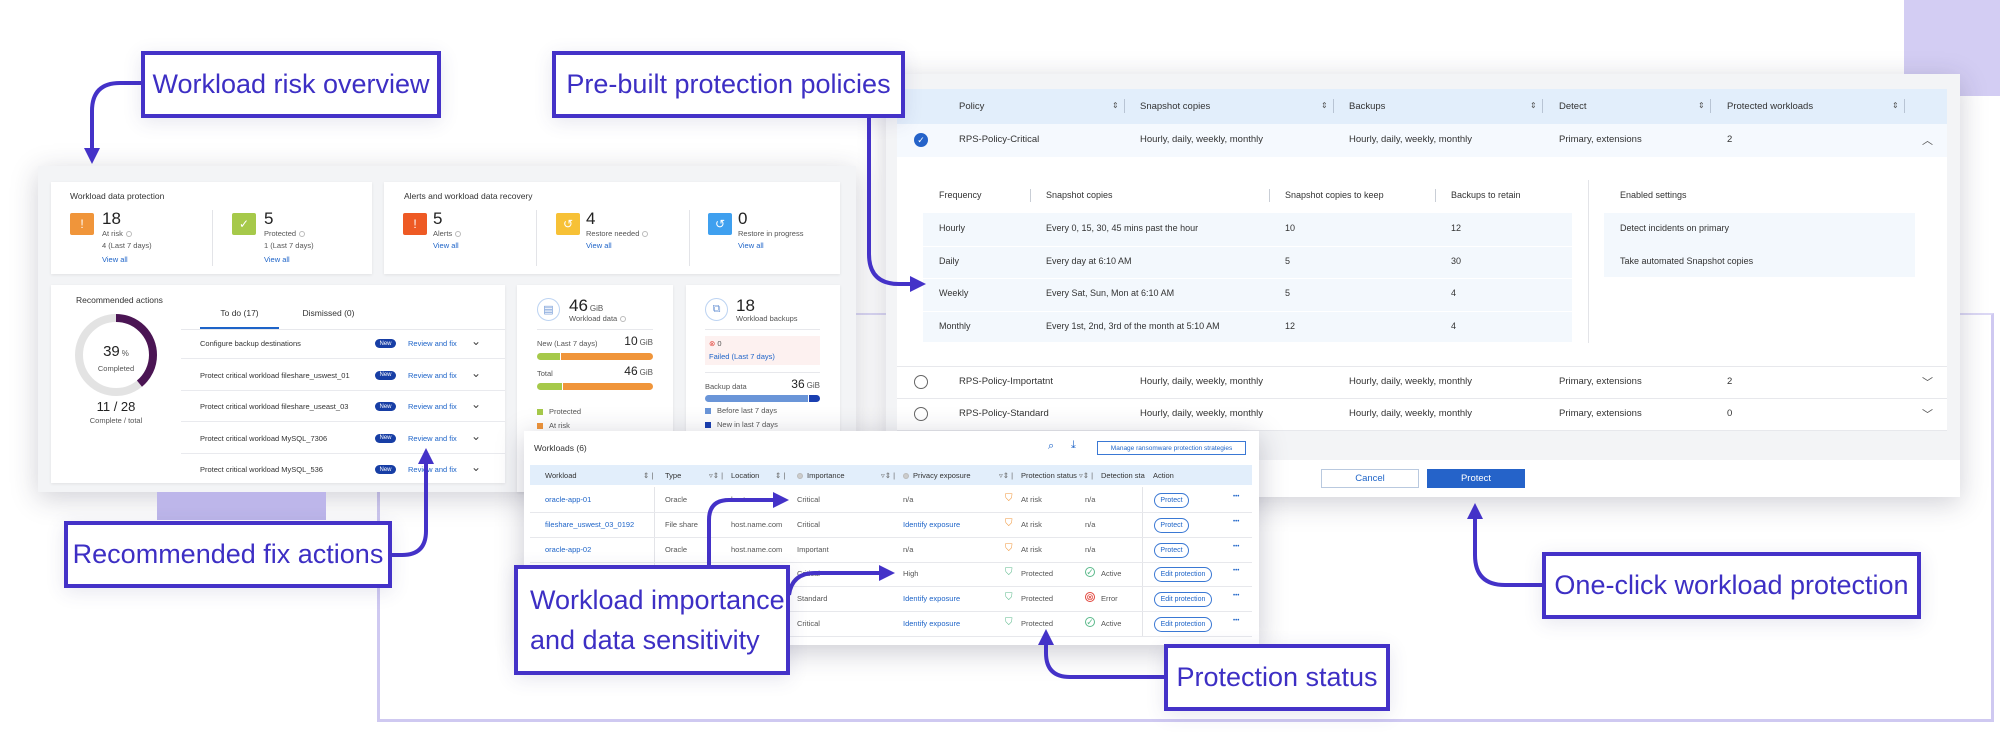  What do you see at coordinates (896, 205) in the screenshot?
I see `arrow-policies` at bounding box center [896, 205].